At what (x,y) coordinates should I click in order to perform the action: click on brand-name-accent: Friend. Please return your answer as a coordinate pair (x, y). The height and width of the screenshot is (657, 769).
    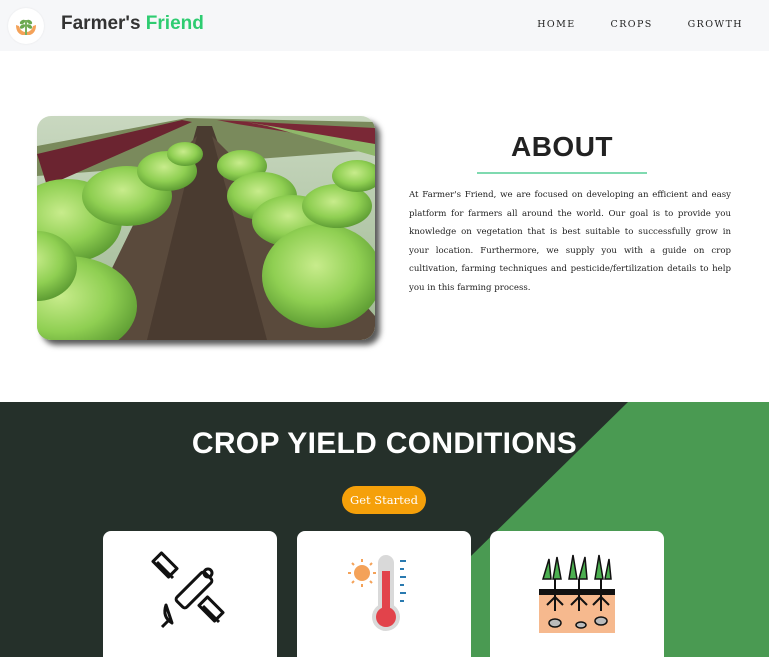
    Looking at the image, I should click on (174, 23).